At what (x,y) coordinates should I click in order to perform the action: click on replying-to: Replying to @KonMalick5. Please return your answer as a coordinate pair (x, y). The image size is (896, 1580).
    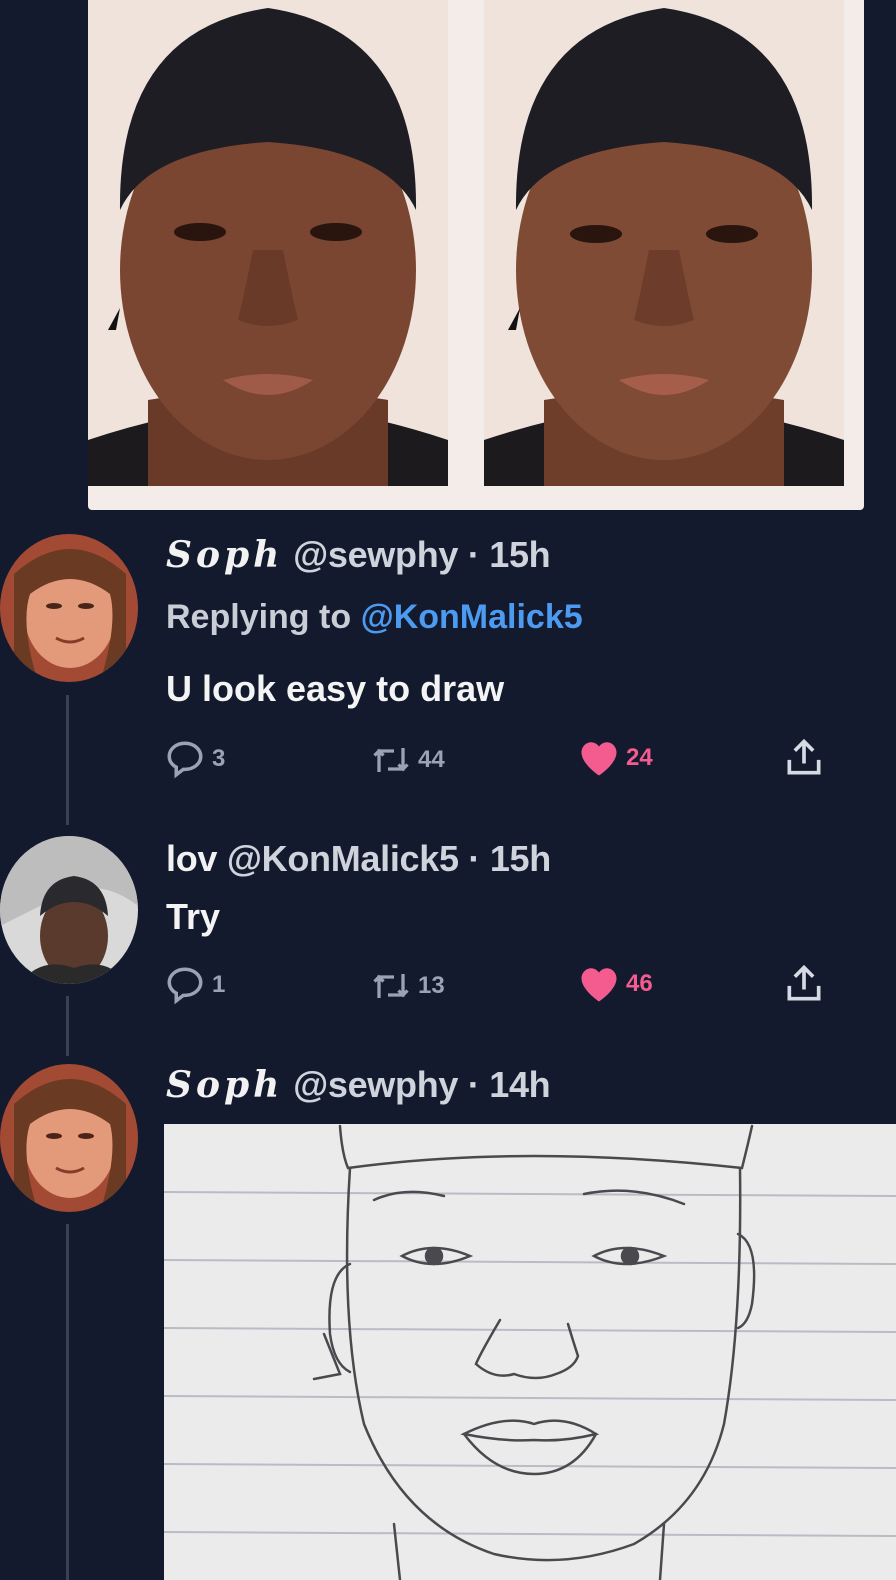
    Looking at the image, I should click on (374, 617).